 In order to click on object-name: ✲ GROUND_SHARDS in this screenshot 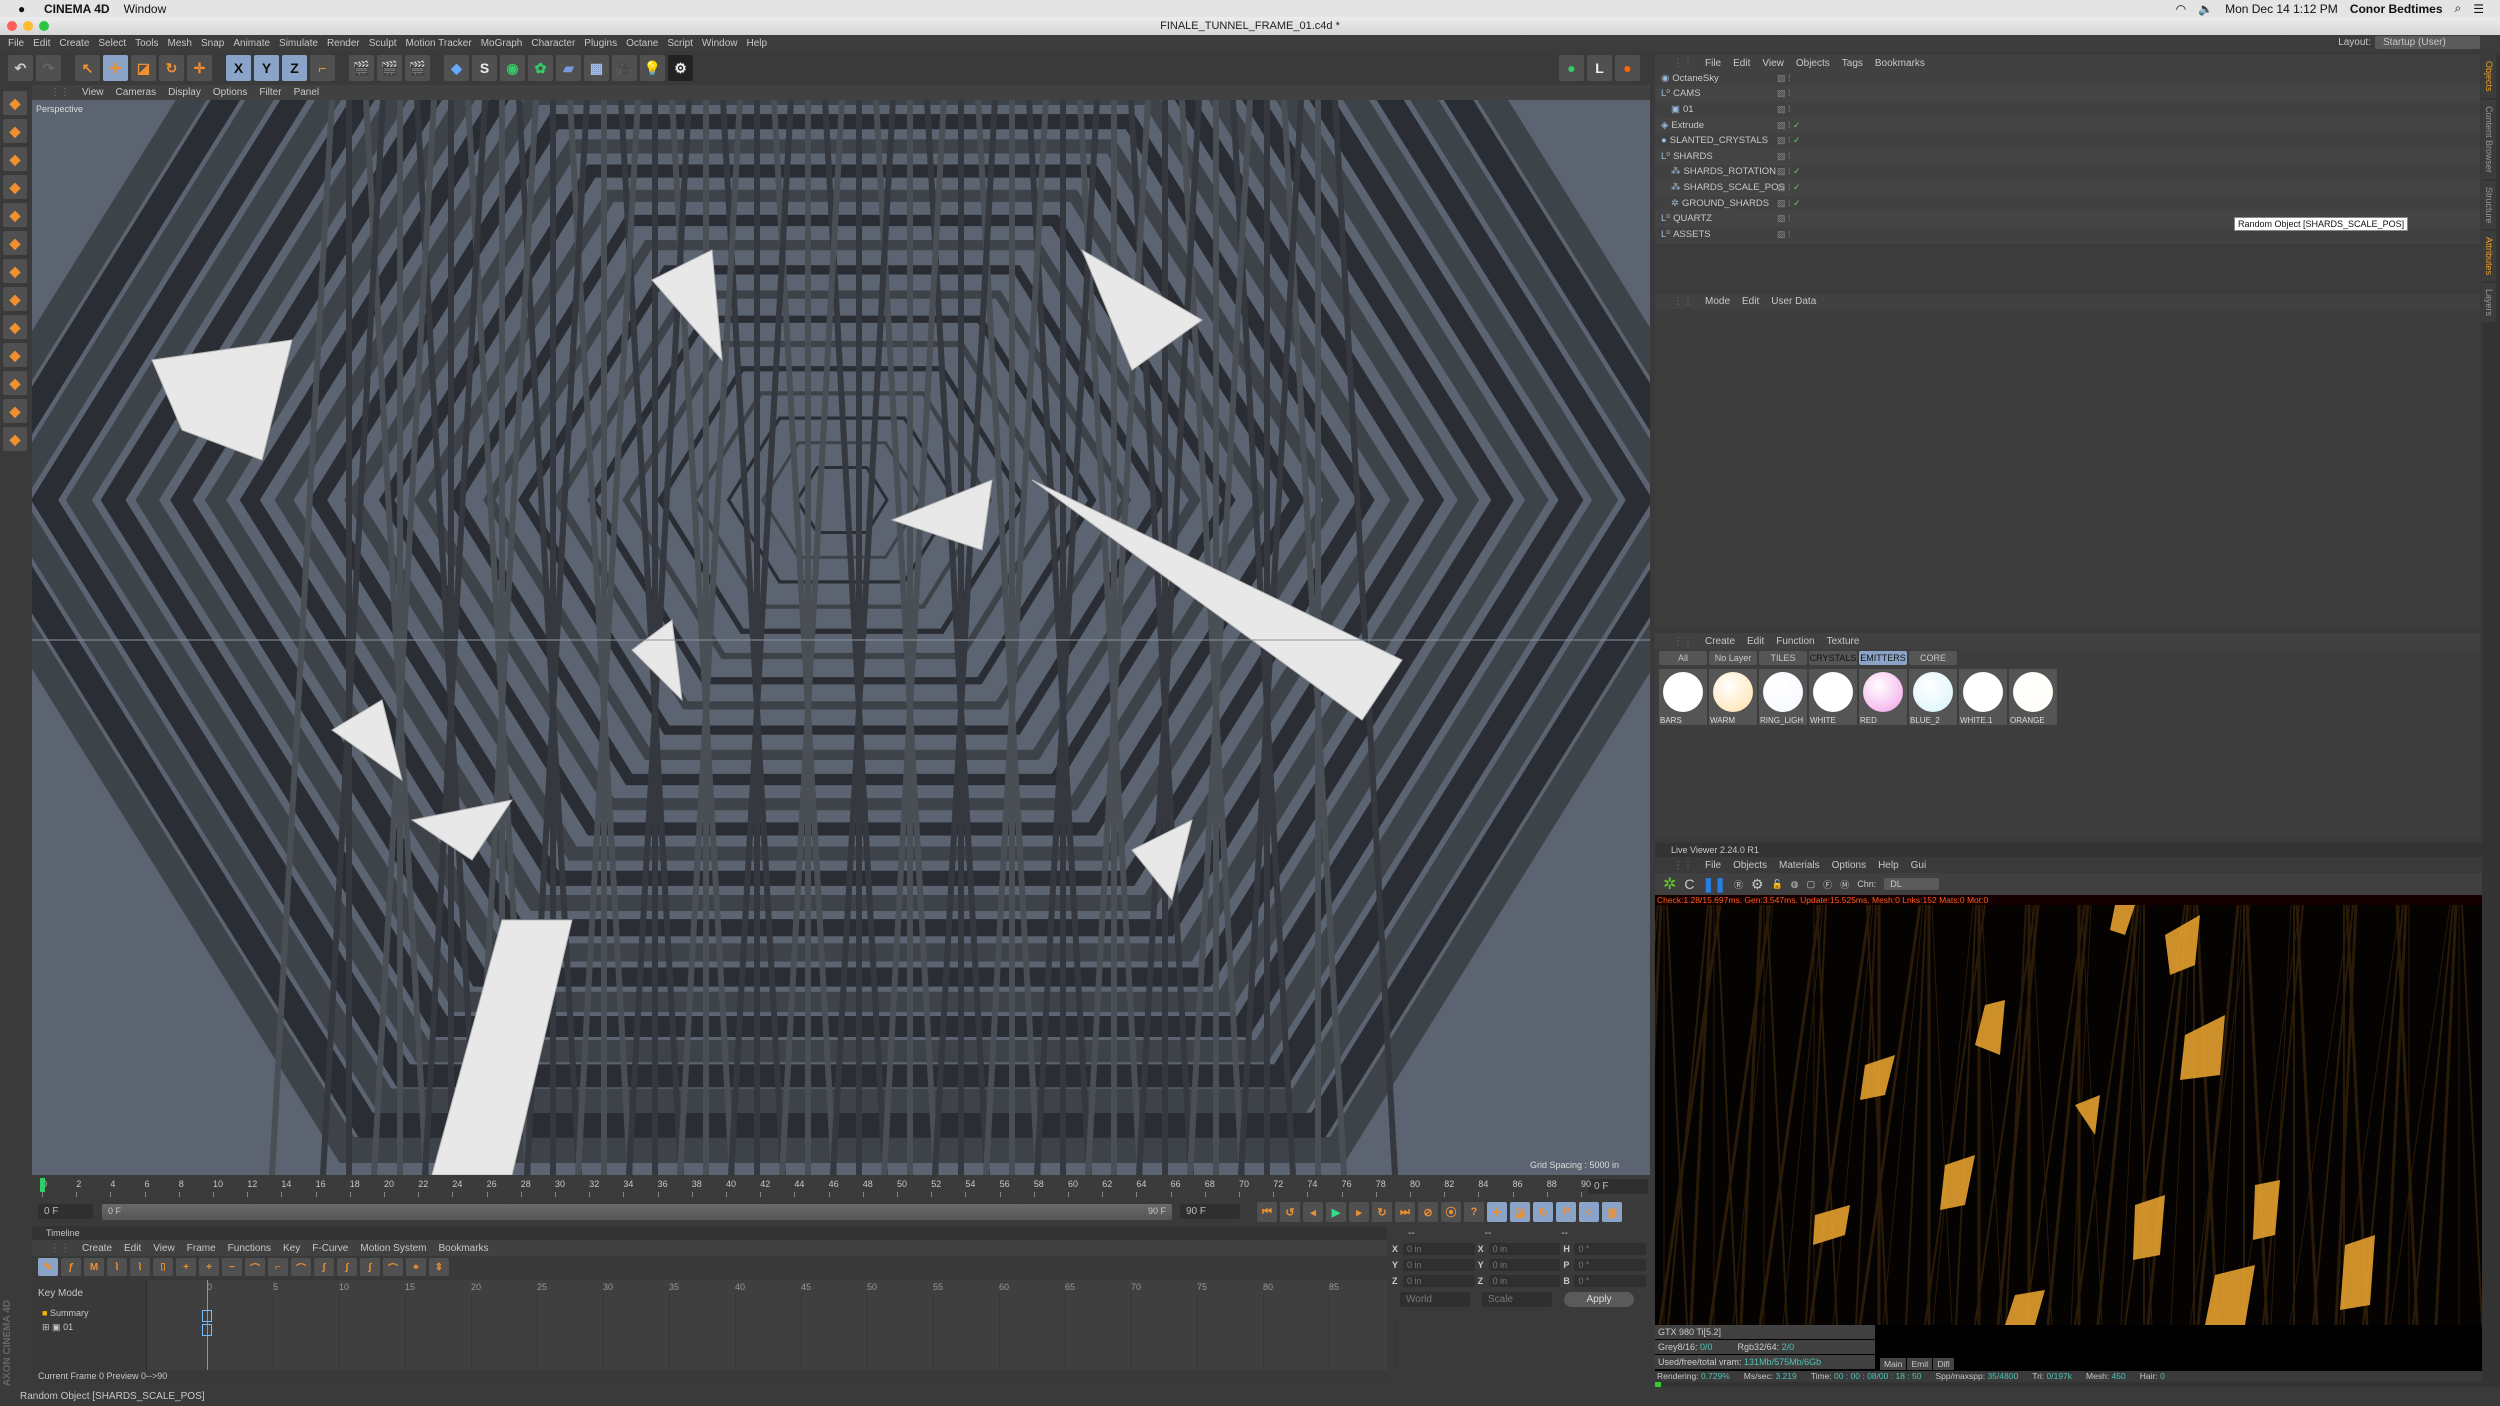, I will do `click(1716, 203)`.